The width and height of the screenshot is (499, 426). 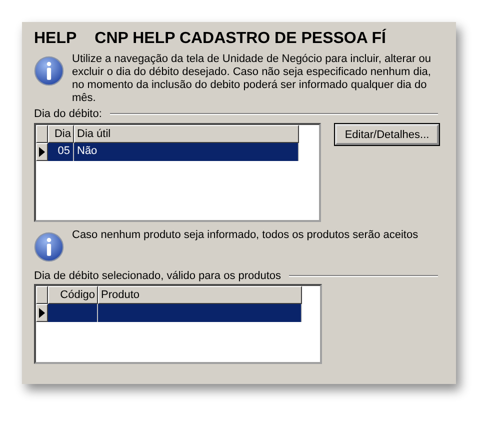 I want to click on section-label: Dia do débito:, so click(x=68, y=114).